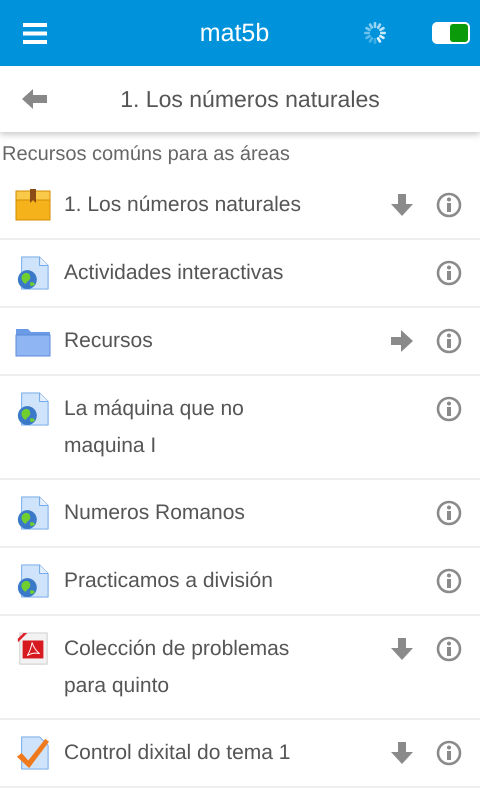 This screenshot has width=480, height=800. I want to click on arrow-right-icon, so click(402, 341).